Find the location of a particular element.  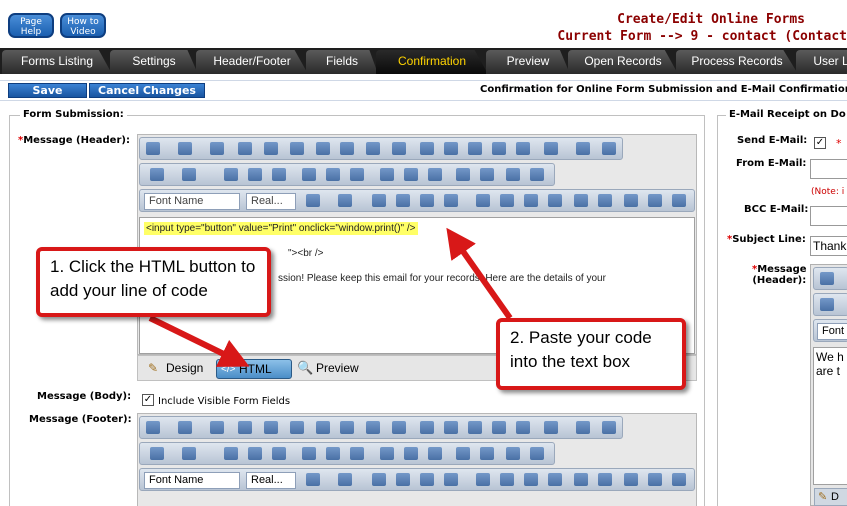

footer-list-icon is located at coordinates (679, 479).